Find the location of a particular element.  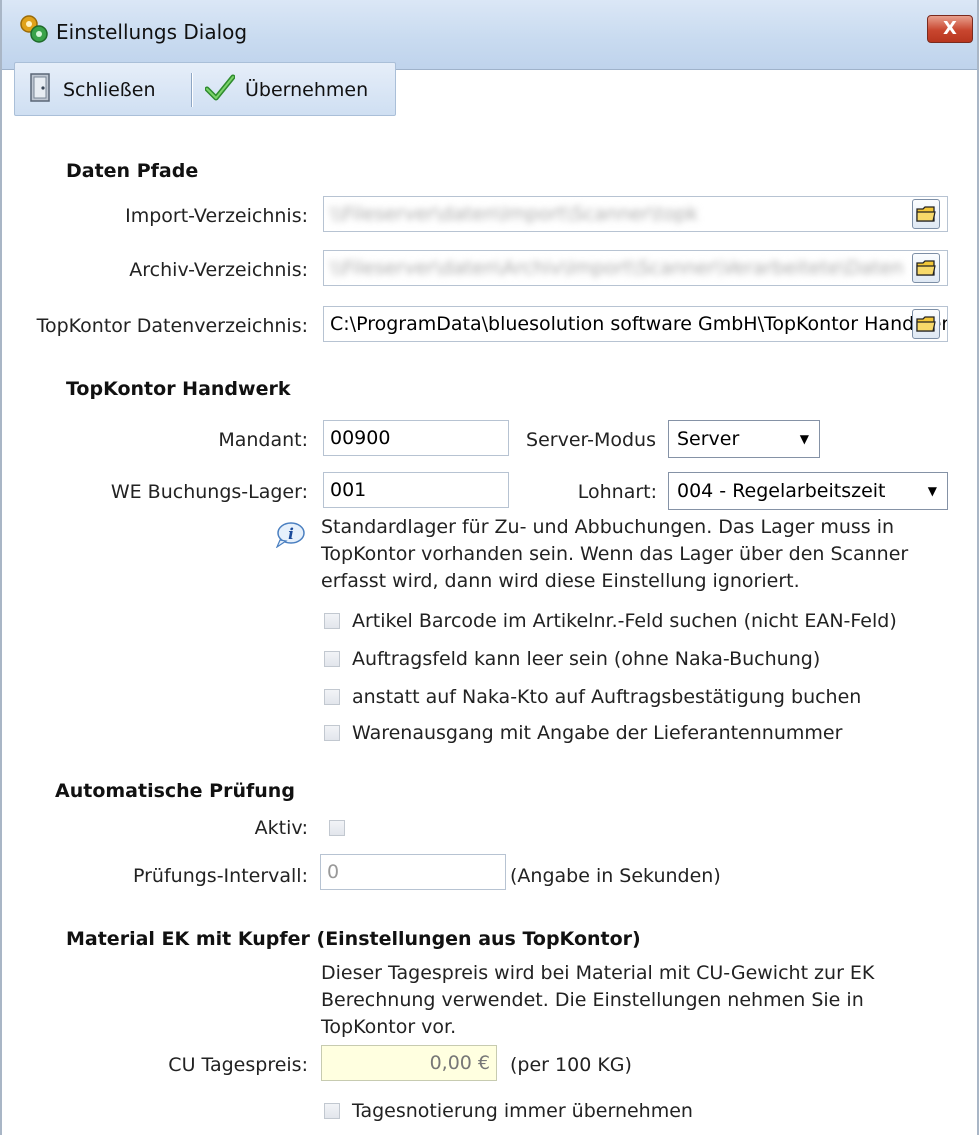

topkontor-dir-browse-button is located at coordinates (926, 324).